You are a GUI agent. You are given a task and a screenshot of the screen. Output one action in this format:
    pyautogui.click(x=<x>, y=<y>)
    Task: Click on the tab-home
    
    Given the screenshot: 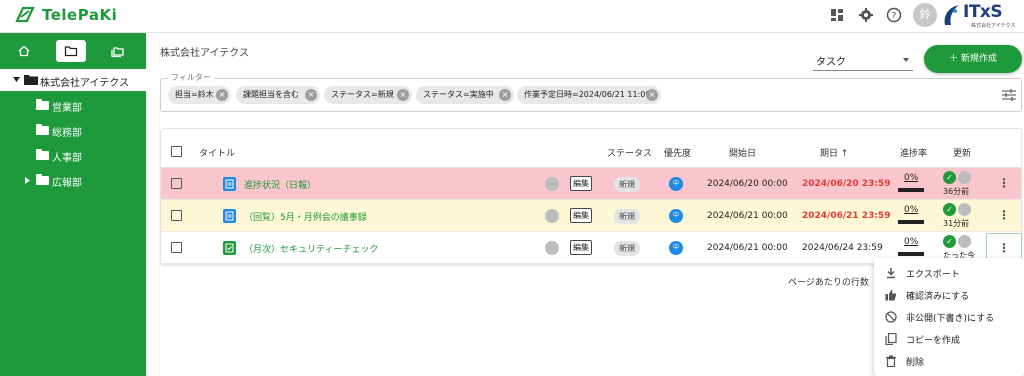 What is the action you would take?
    pyautogui.click(x=24, y=51)
    